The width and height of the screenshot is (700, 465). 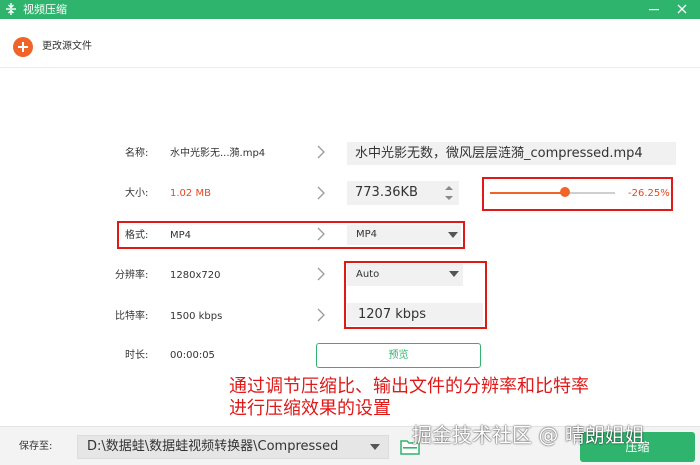 I want to click on save-path-field: D:\数据蛙\数据蛙视频转换器\Compressed, so click(x=233, y=447).